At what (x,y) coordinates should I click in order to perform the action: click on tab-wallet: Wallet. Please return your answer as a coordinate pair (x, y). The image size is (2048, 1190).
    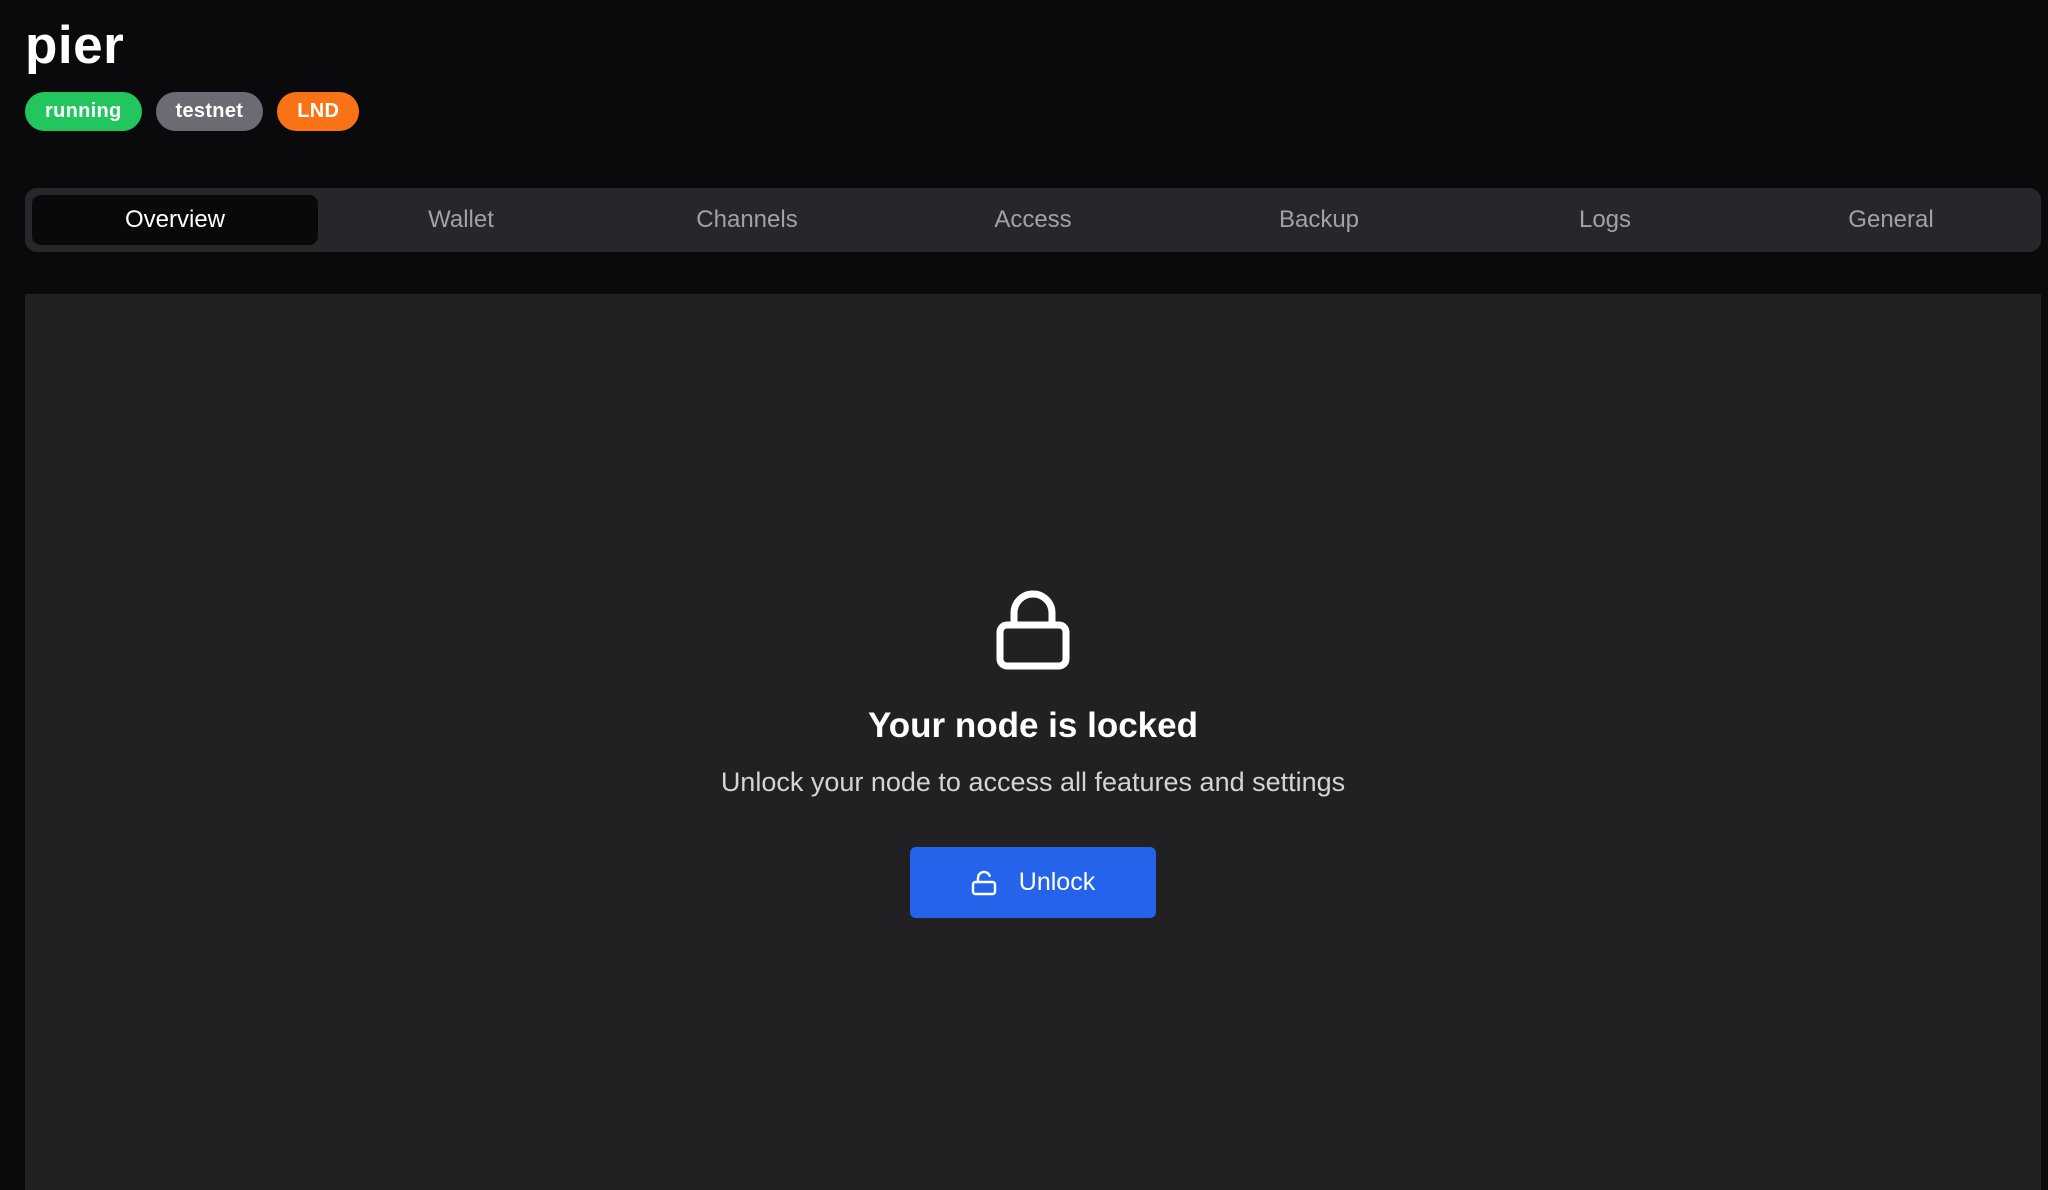
    Looking at the image, I should click on (461, 220).